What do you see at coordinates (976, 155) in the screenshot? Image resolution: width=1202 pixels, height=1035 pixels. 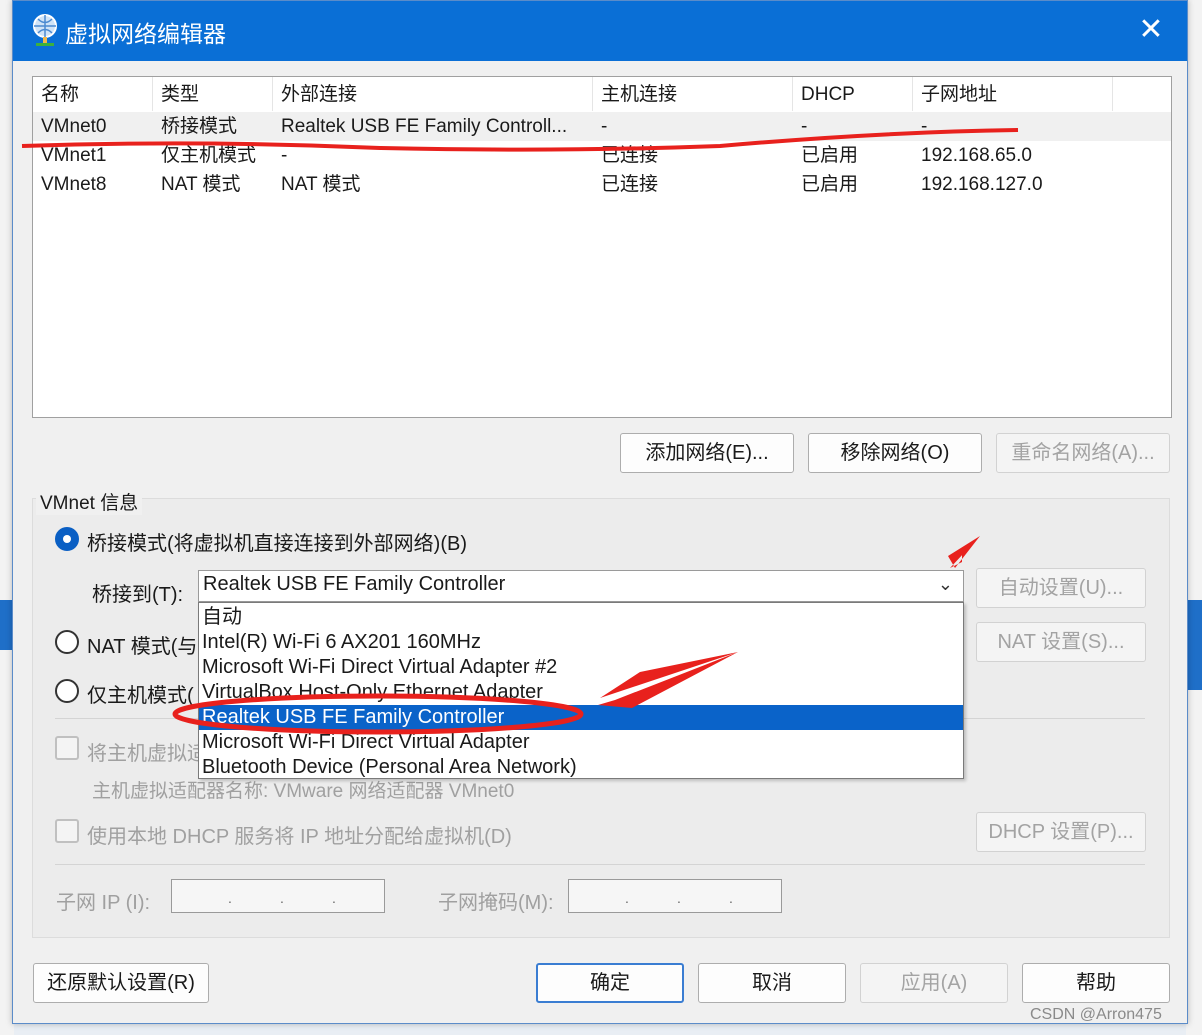 I see `cell-subnet: 192.168.65.0` at bounding box center [976, 155].